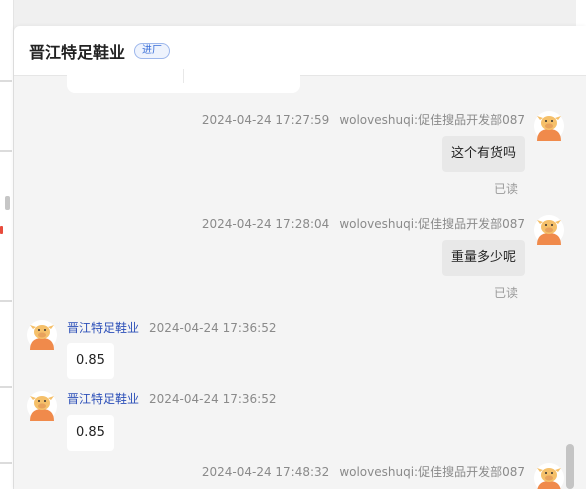 The image size is (586, 489). I want to click on previous-message-card, so click(183, 81).